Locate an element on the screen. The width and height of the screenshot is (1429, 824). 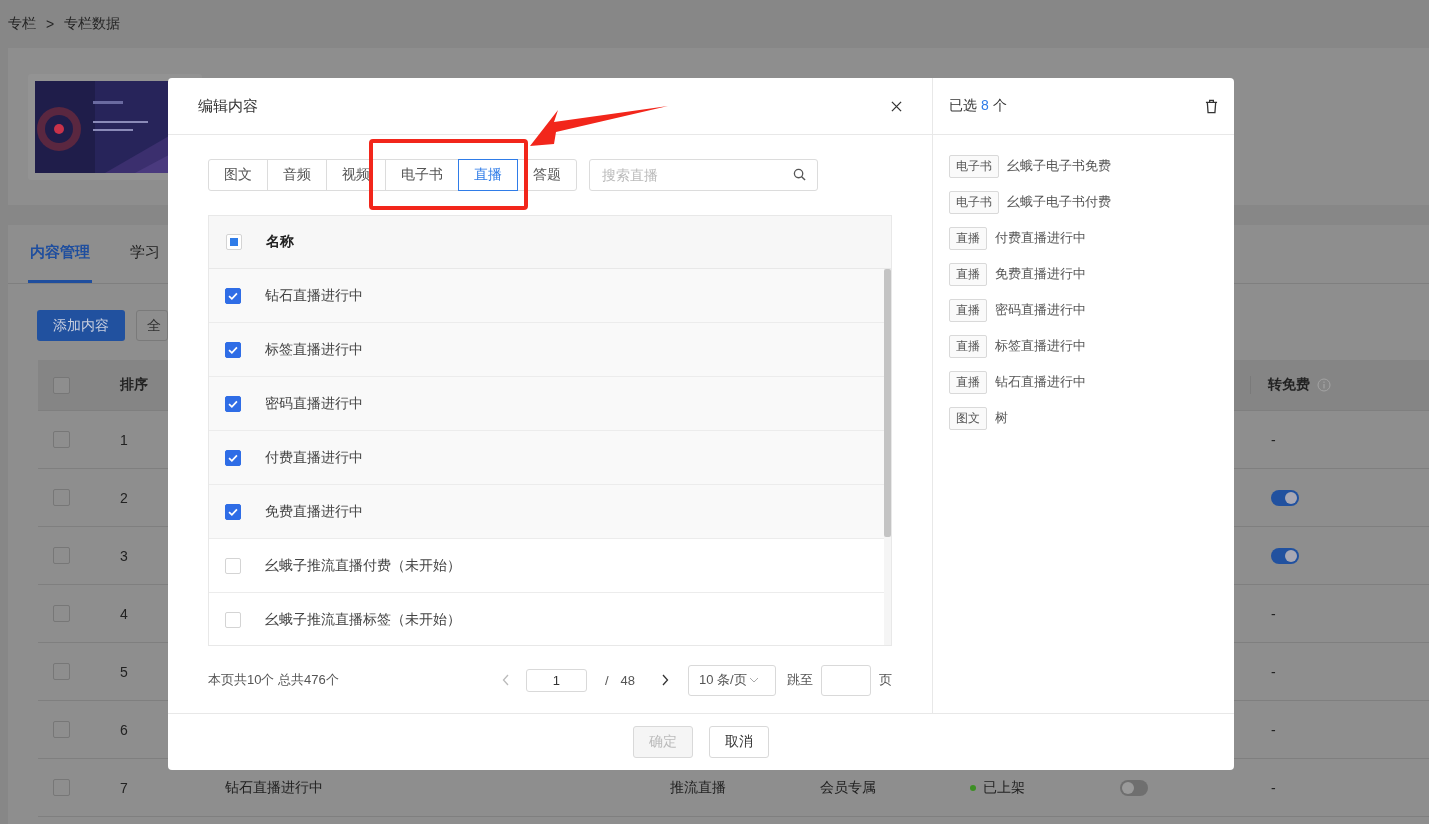
selected-item: 标签直播进行中 is located at coordinates (1040, 346).